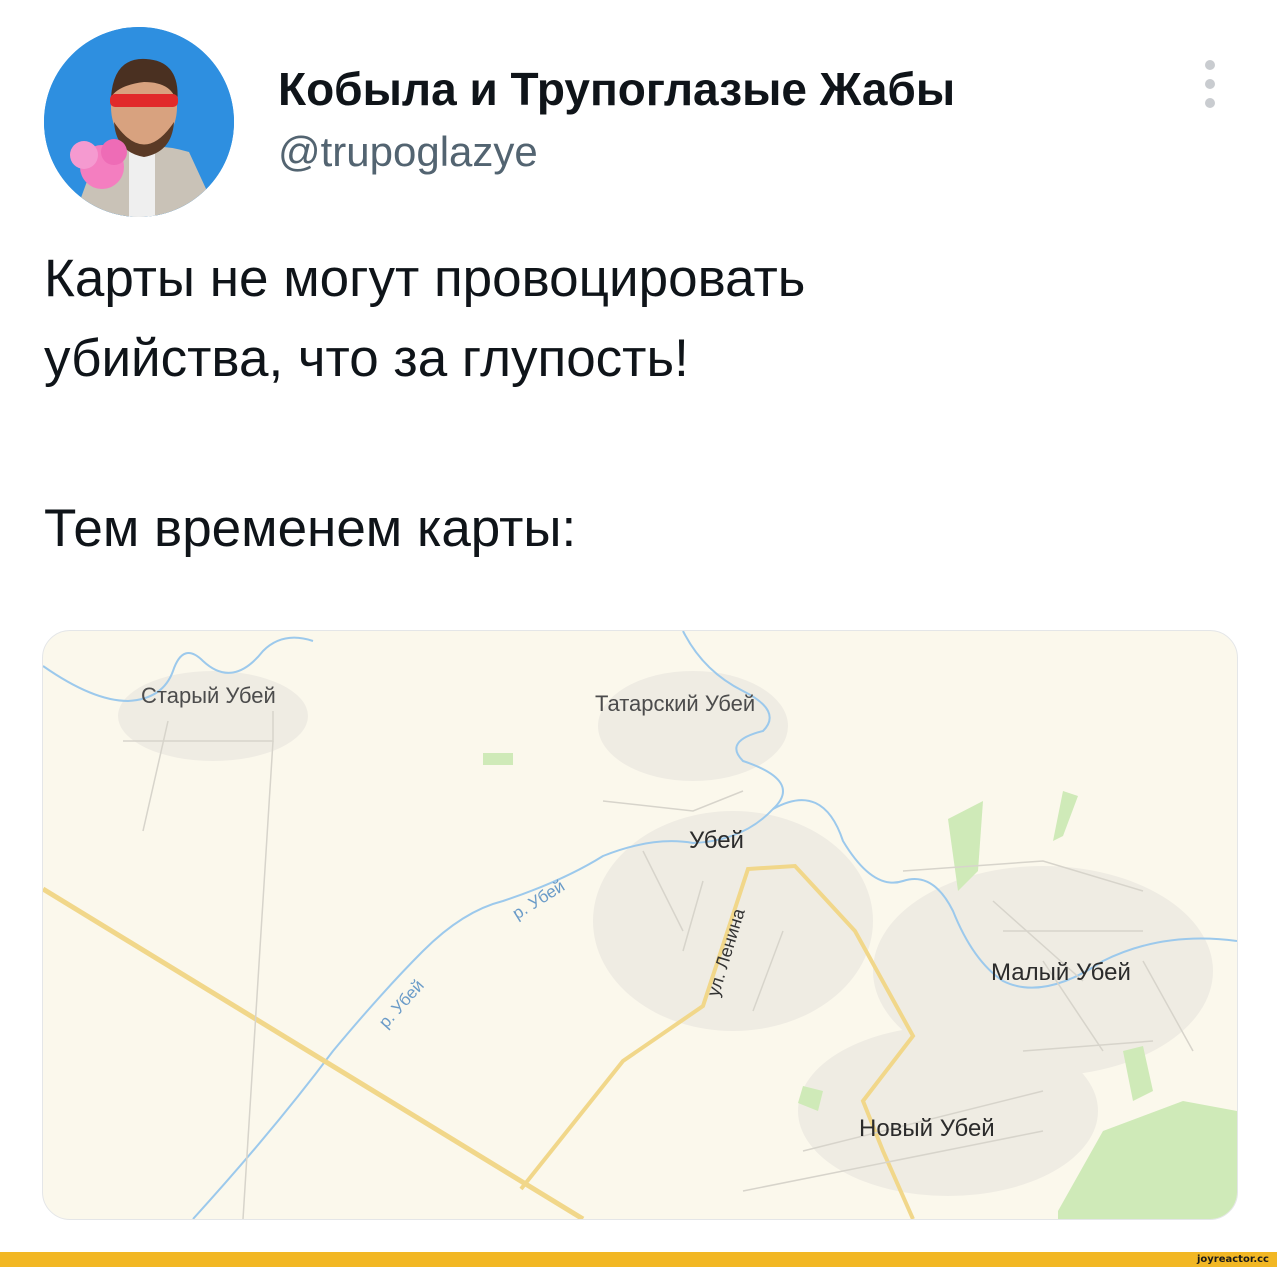  Describe the element at coordinates (1210, 84) in the screenshot. I see `more-vertical-icon` at that location.